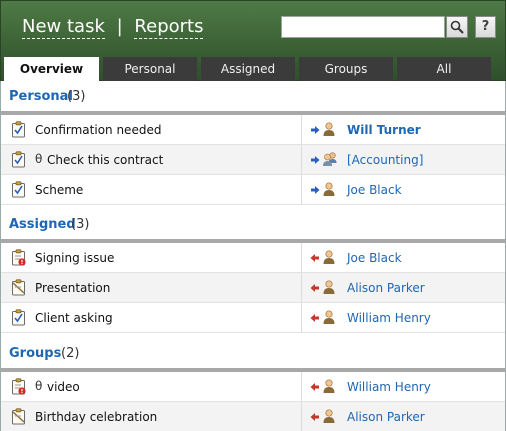 Image resolution: width=506 pixels, height=431 pixels. I want to click on task-name: Scheme, so click(59, 190).